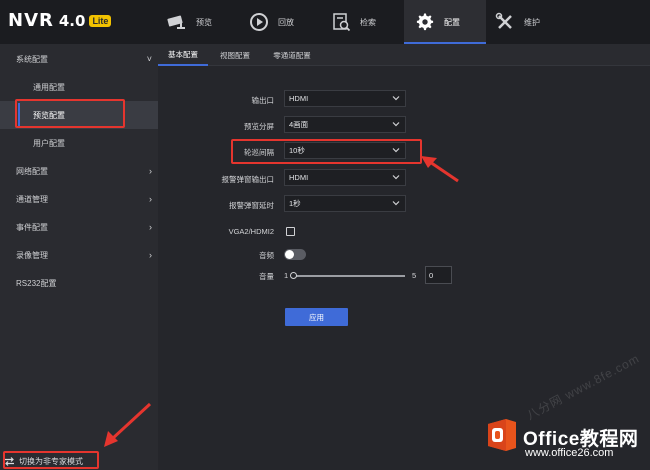 This screenshot has width=650, height=470. I want to click on annotation-arrow-patrol, so click(440, 169).